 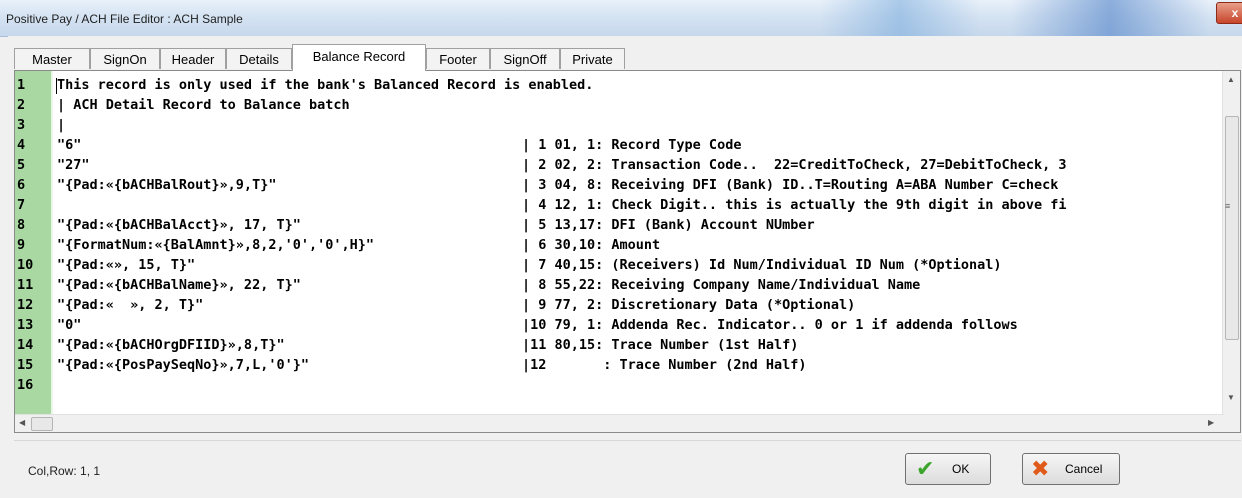 I want to click on tab-master: Master, so click(x=52, y=58).